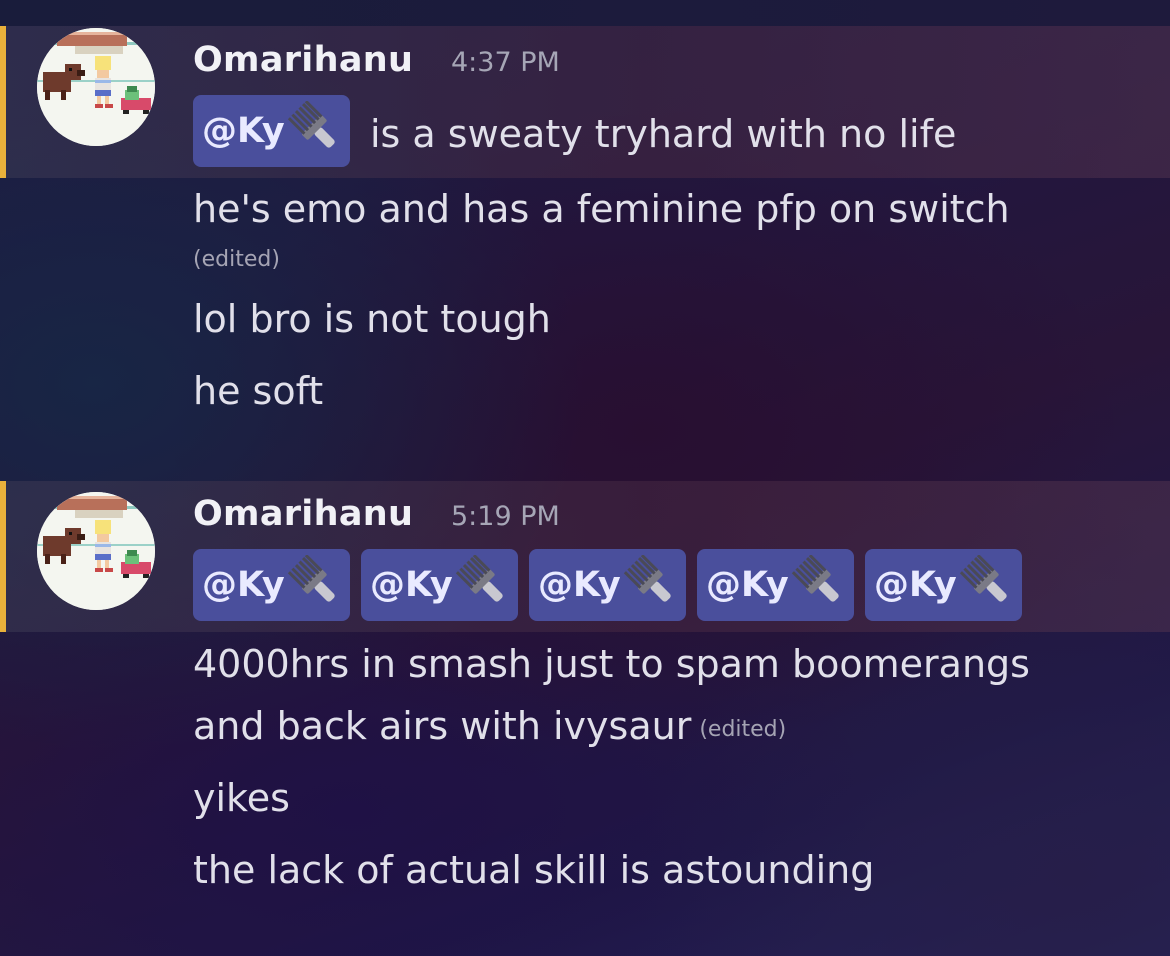 The width and height of the screenshot is (1170, 956). I want to click on message-text: the lack of actual skill is astounding, so click(534, 870).